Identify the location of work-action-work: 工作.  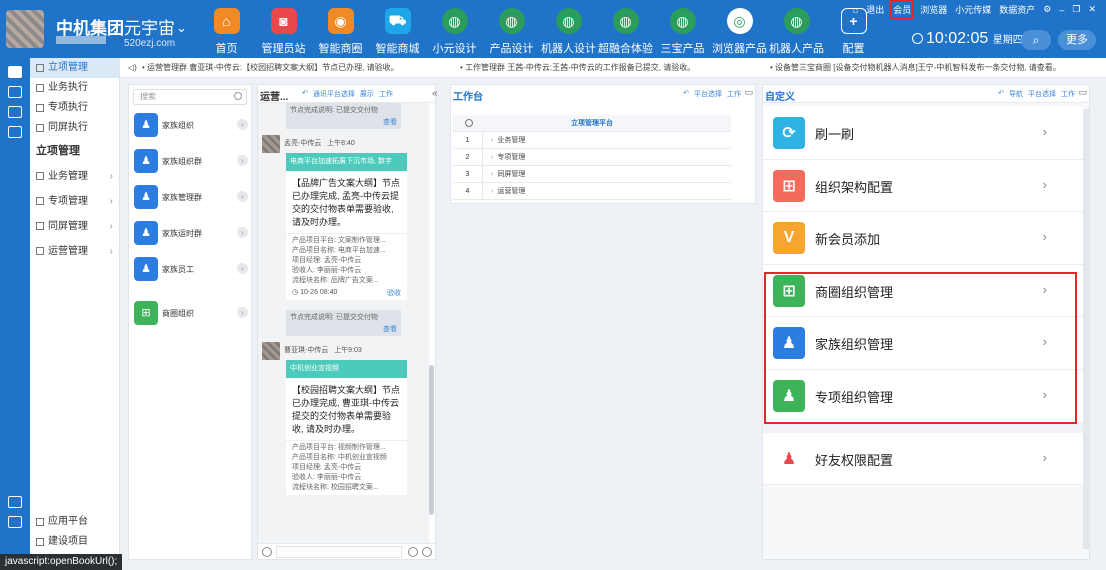
(734, 94).